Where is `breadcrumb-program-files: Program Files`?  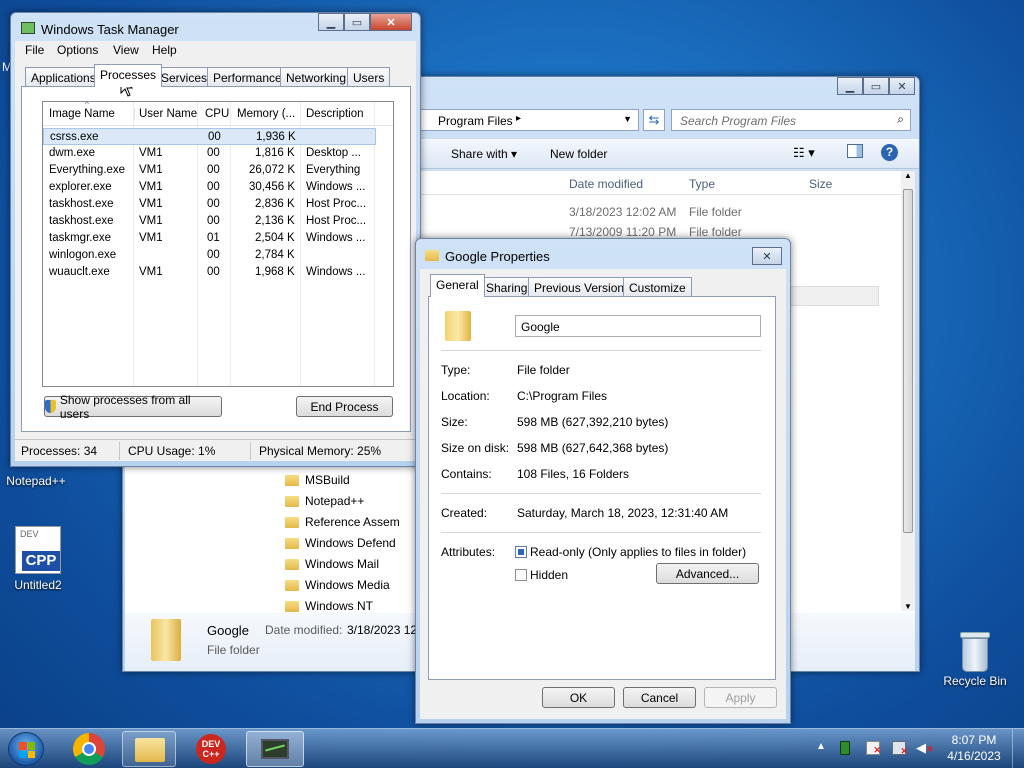
breadcrumb-program-files: Program Files is located at coordinates (475, 121).